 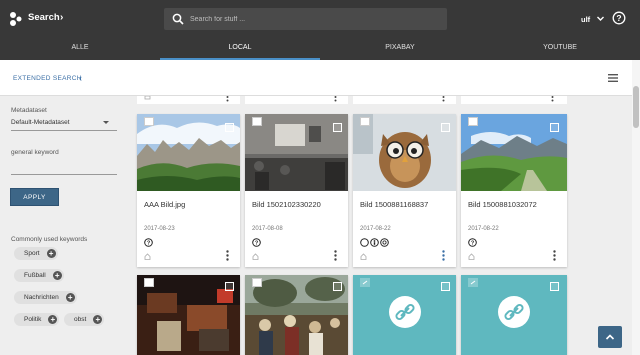 What do you see at coordinates (374, 242) in the screenshot?
I see `creative-commons-icons` at bounding box center [374, 242].